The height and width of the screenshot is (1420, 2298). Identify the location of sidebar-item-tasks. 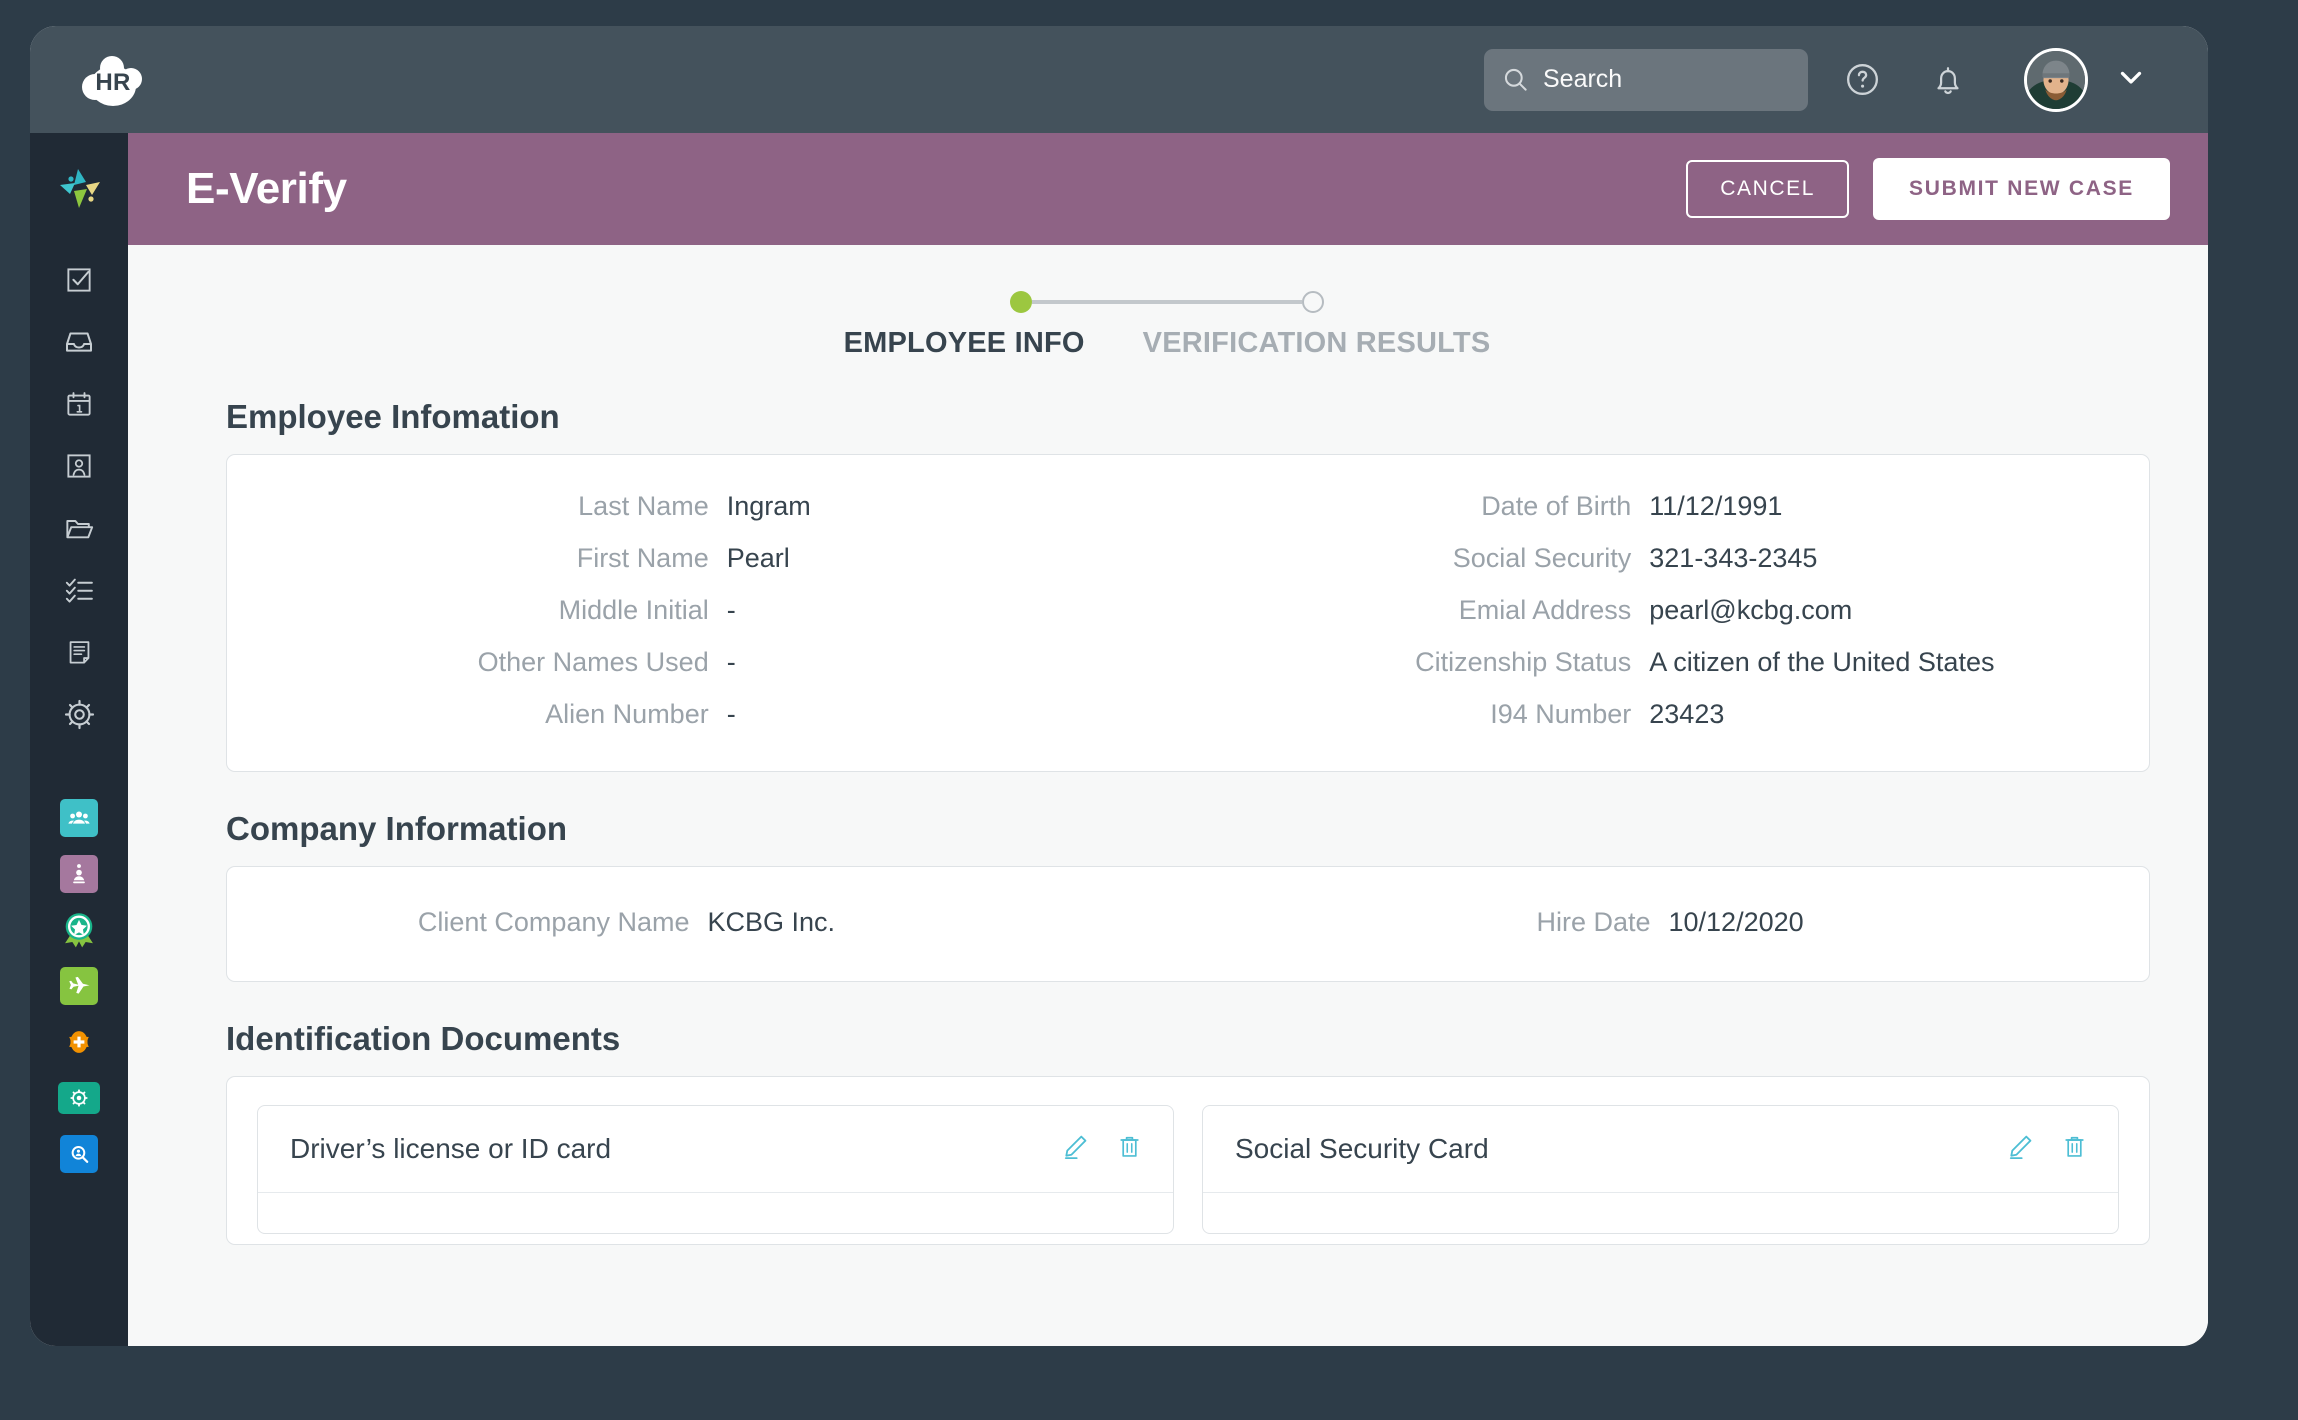
(79, 280).